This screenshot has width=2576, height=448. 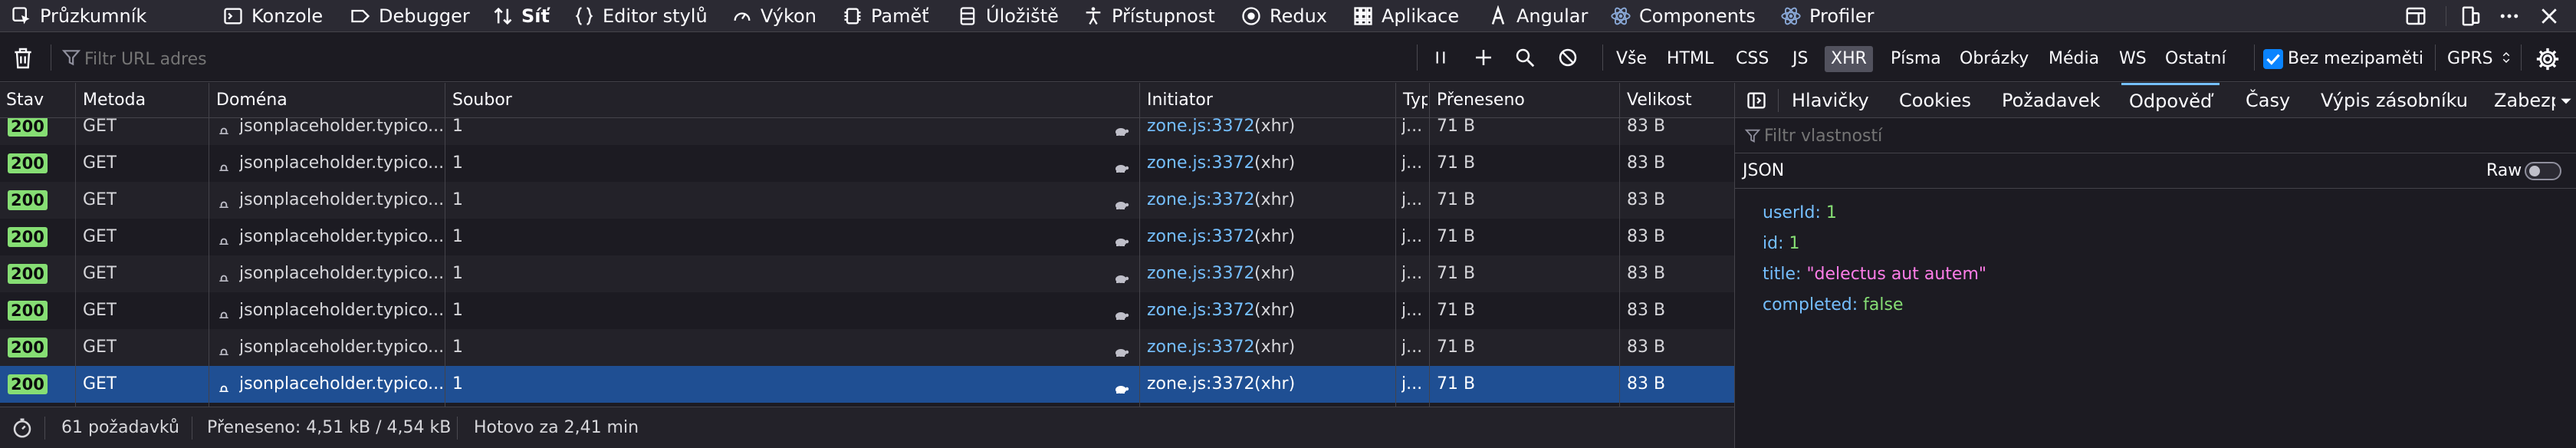 What do you see at coordinates (1284, 16) in the screenshot?
I see `tab-redux: Redux` at bounding box center [1284, 16].